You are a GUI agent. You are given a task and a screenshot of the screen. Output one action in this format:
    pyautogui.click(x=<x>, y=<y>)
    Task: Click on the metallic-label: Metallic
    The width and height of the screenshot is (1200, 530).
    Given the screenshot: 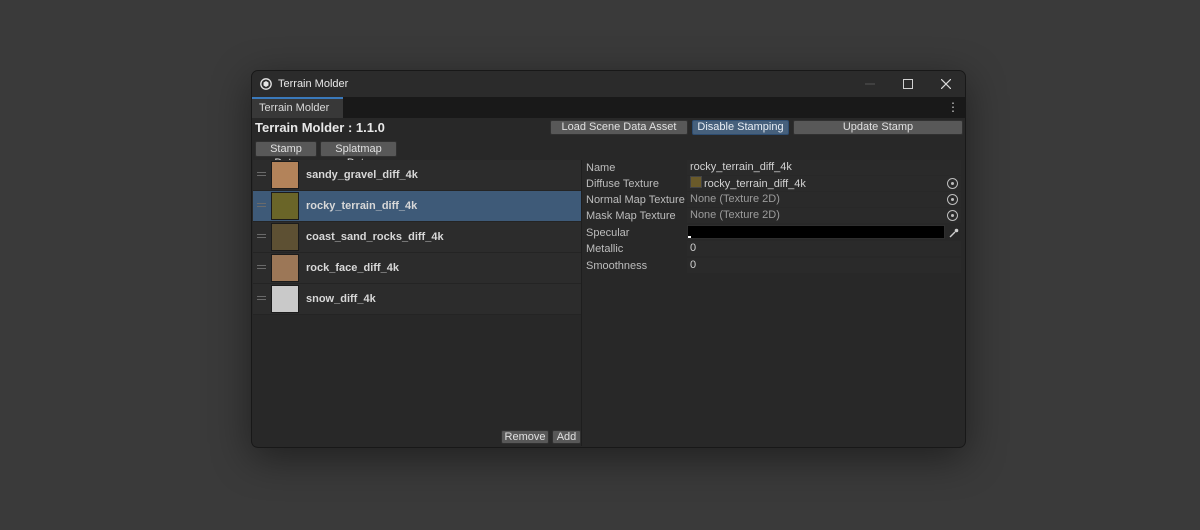 What is the action you would take?
    pyautogui.click(x=605, y=249)
    